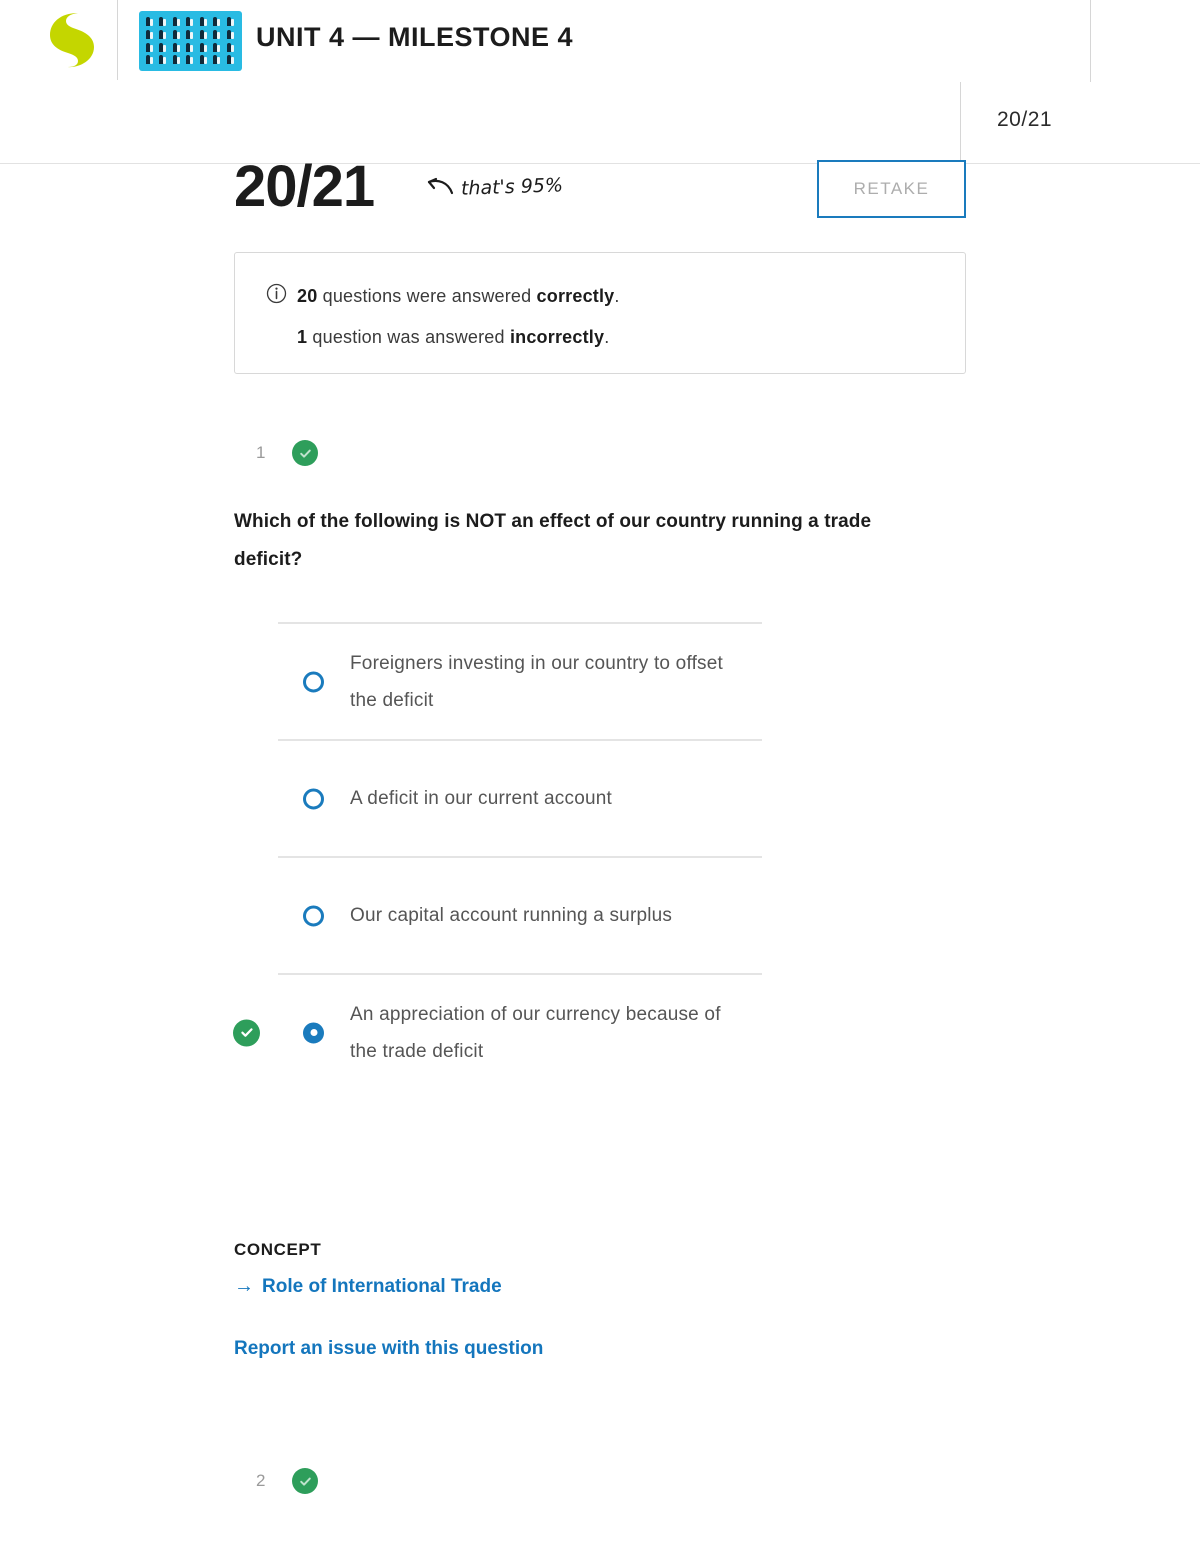 The width and height of the screenshot is (1200, 1553). I want to click on question-2-header: 2, so click(287, 1481).